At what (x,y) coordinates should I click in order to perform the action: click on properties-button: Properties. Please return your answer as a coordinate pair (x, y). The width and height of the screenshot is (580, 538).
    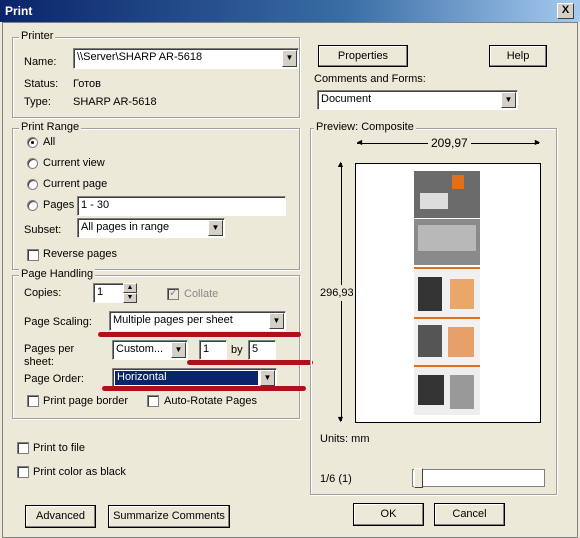
    Looking at the image, I should click on (363, 56).